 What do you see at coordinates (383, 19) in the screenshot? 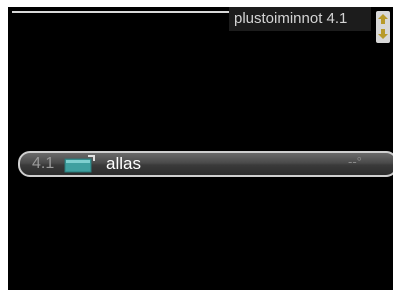
I see `scroll-up-arrow-icon` at bounding box center [383, 19].